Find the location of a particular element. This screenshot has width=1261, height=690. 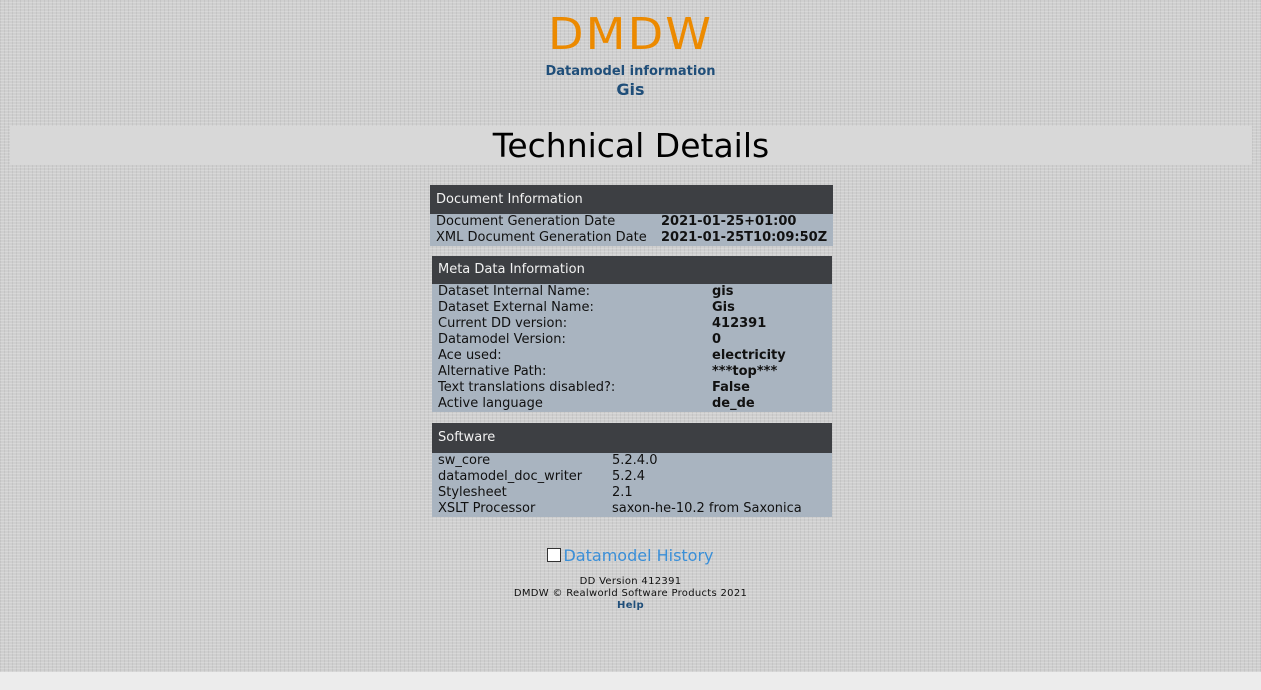

help-link: Help is located at coordinates (630, 605).